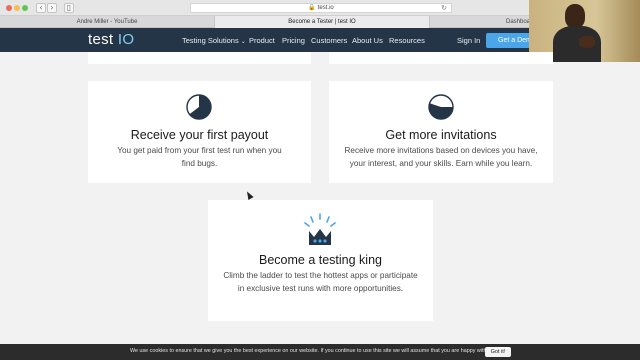 This screenshot has height=360, width=640. I want to click on presenter-head, so click(575, 16).